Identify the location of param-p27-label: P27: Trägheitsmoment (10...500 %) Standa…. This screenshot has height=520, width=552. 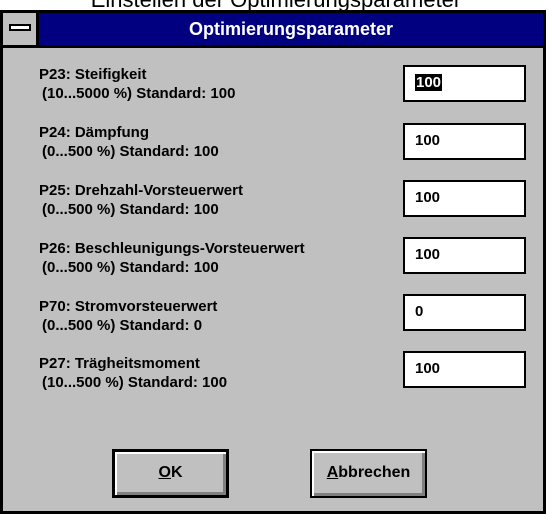
(133, 373).